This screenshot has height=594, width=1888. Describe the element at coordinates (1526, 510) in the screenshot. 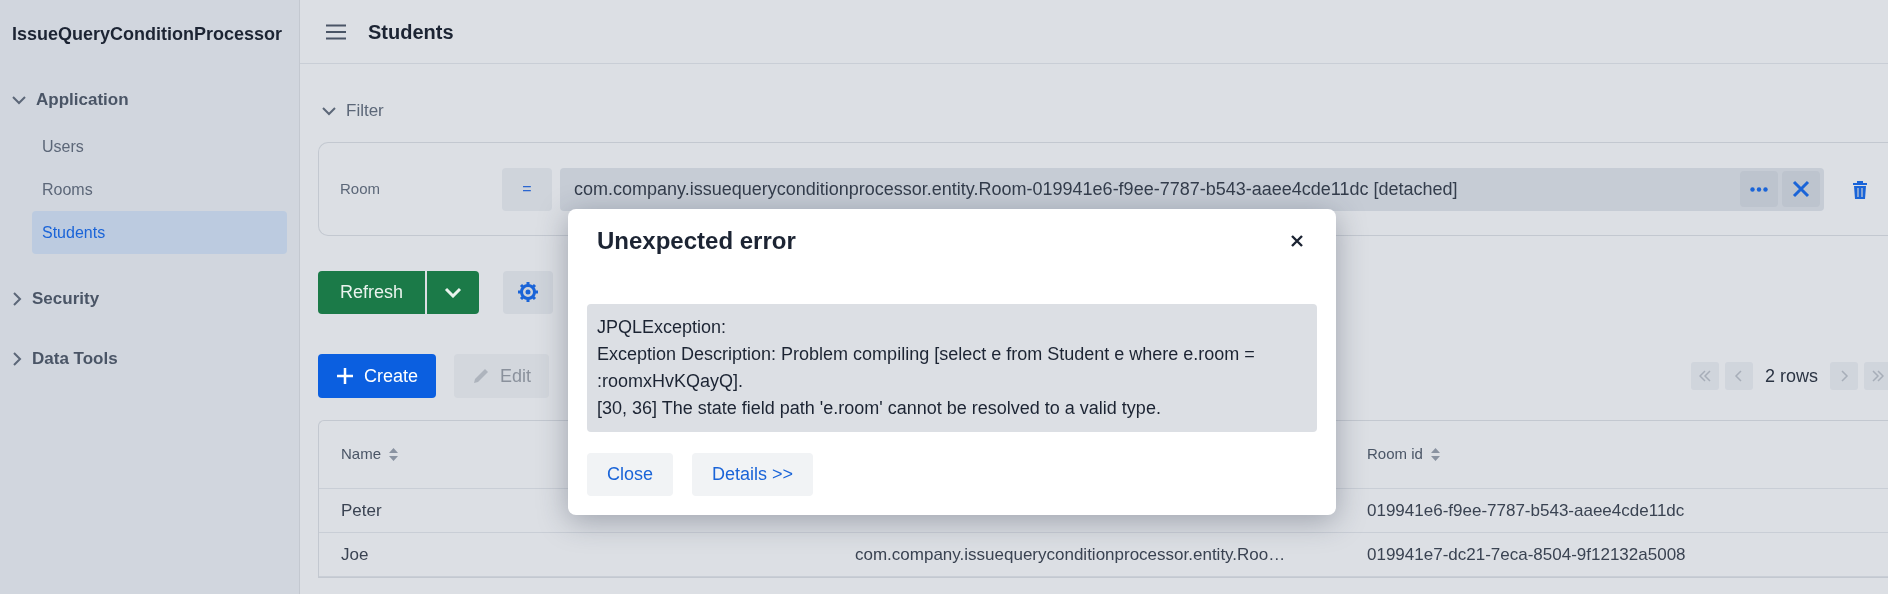

I see `table-cell-text: 019941e6-f9ee-7787-b543-aaee4cde11dc` at that location.